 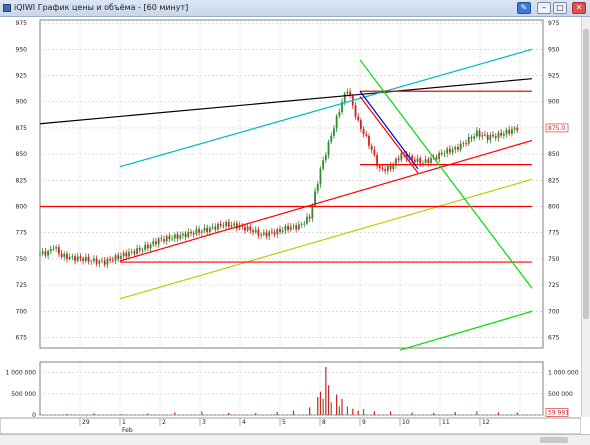 I want to click on price-tick-label-right: 775, so click(x=554, y=233).